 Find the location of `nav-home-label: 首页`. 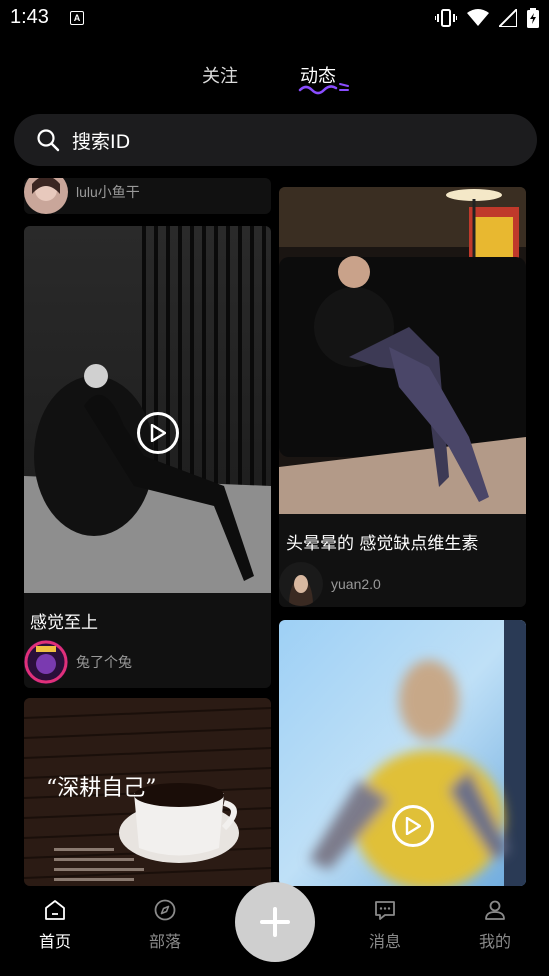

nav-home-label: 首页 is located at coordinates (54, 941).